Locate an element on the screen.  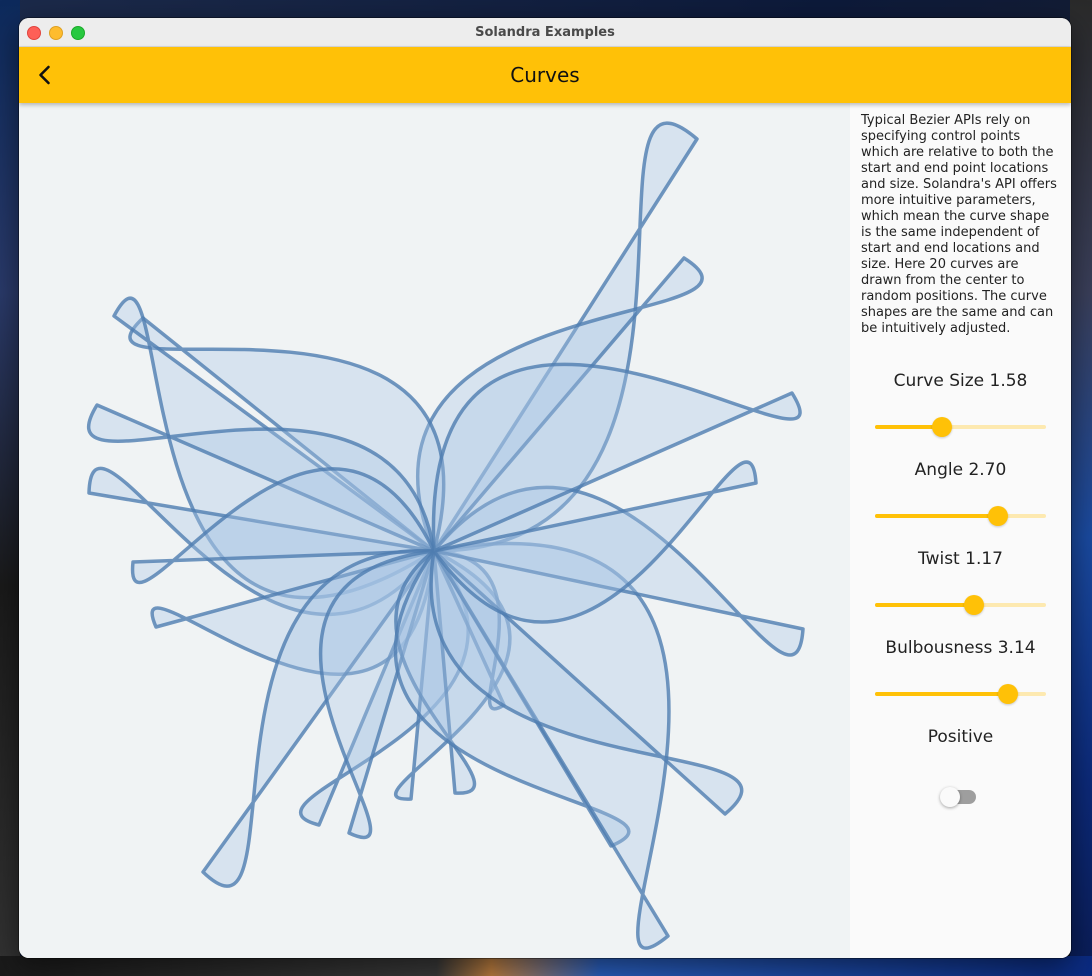
arrow-back-icon is located at coordinates (44, 75).